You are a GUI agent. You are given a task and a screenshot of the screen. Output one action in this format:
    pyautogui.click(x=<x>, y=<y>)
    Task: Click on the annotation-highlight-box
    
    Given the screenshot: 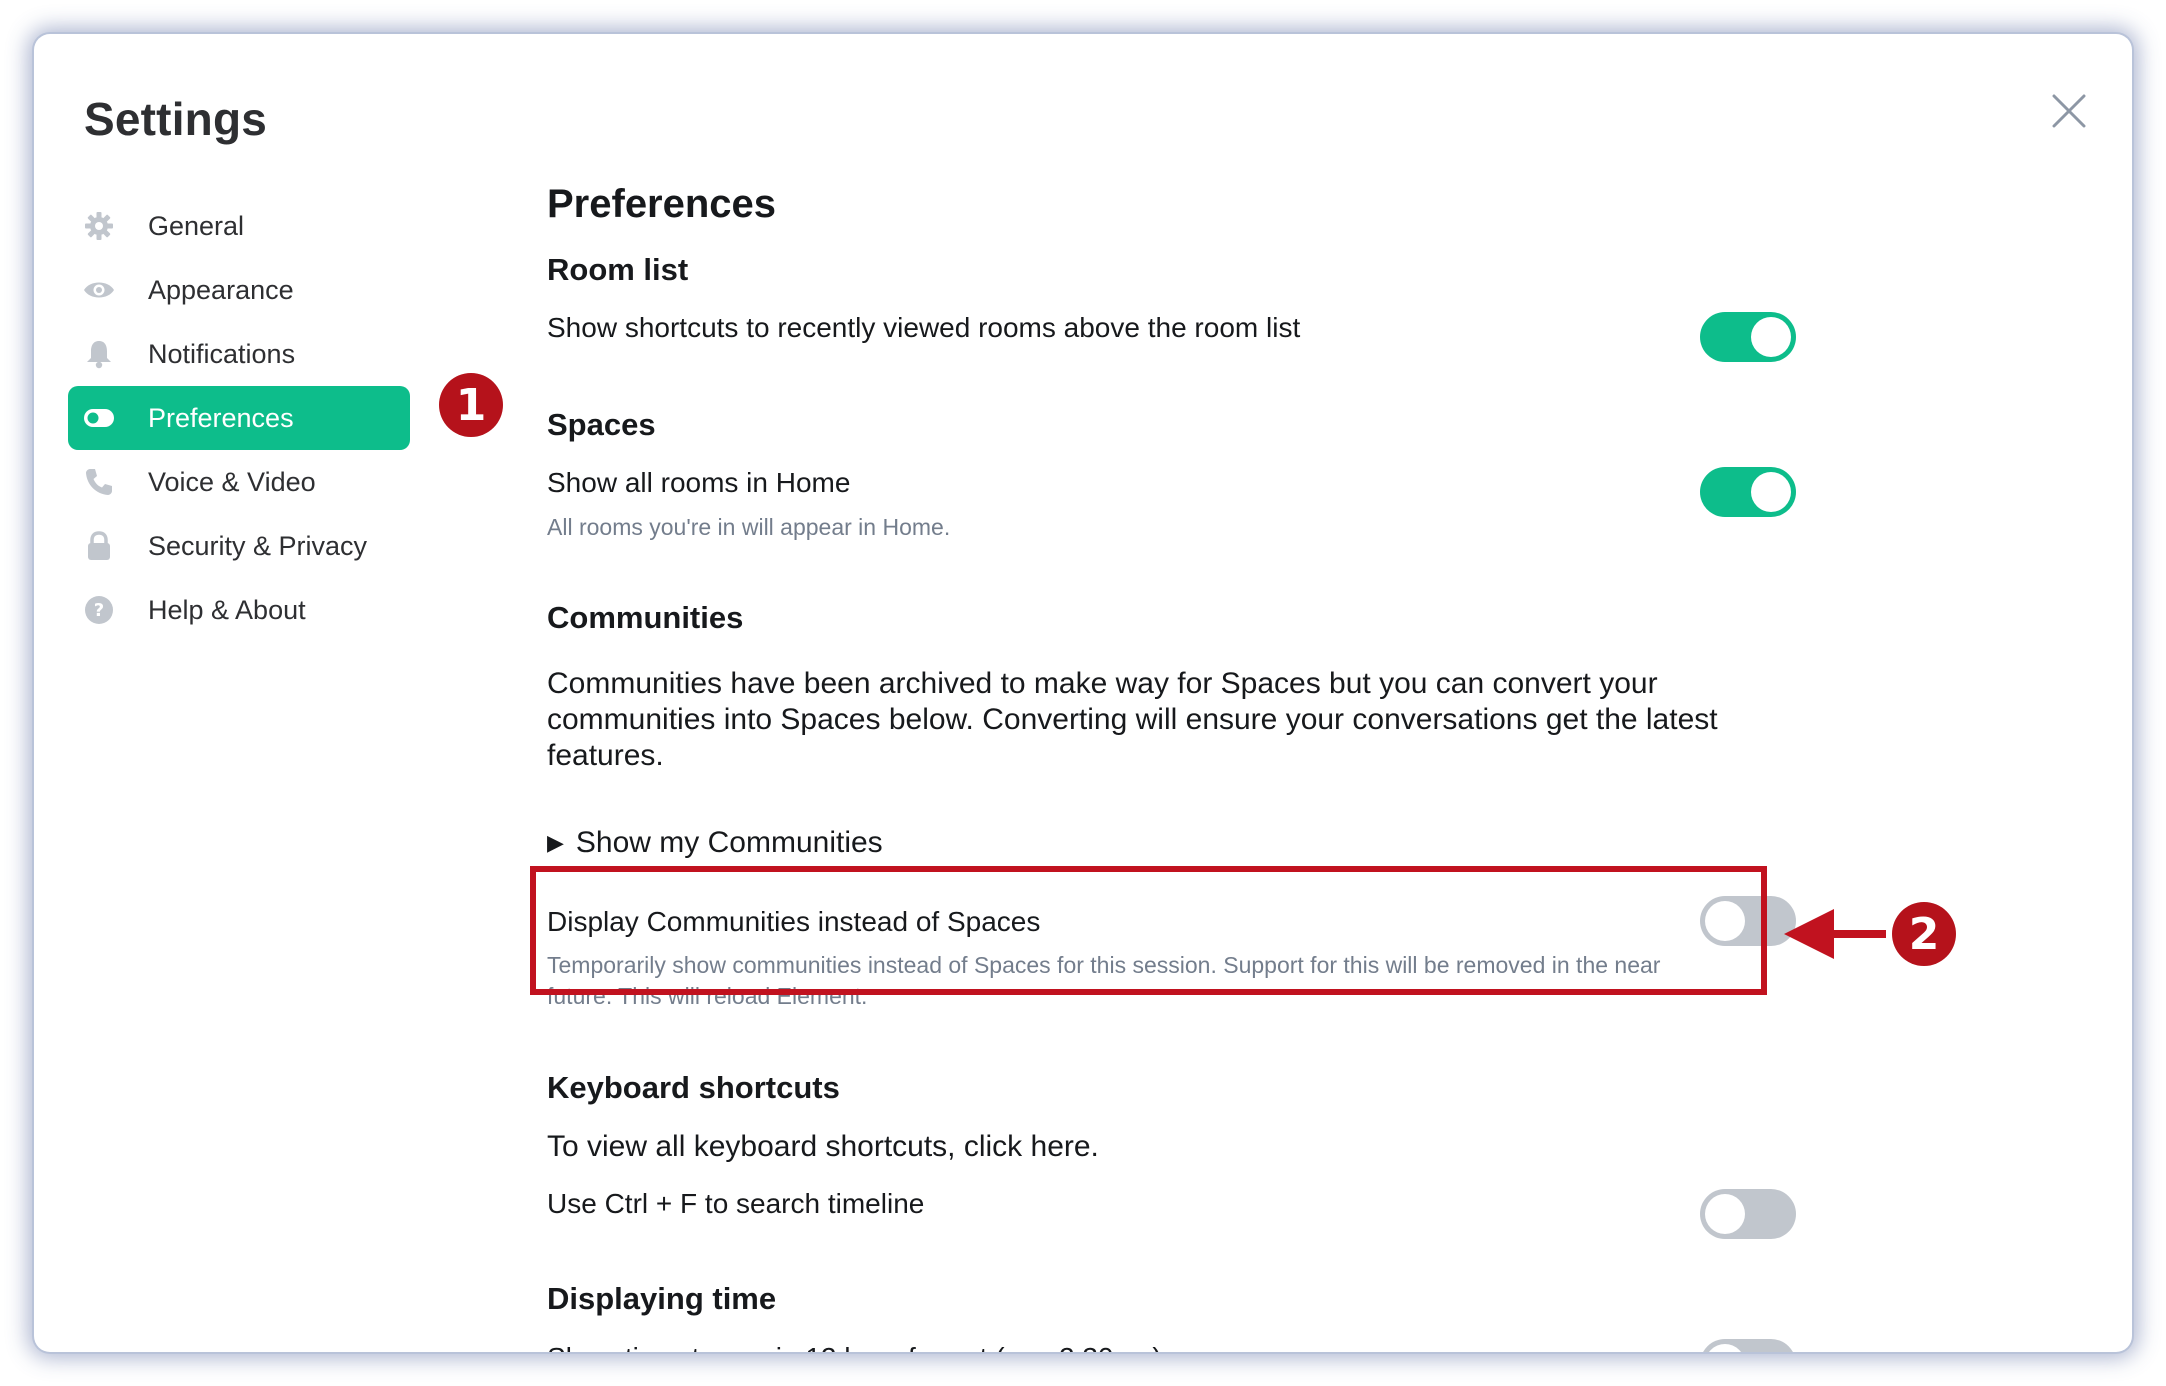 What is the action you would take?
    pyautogui.click(x=1148, y=930)
    